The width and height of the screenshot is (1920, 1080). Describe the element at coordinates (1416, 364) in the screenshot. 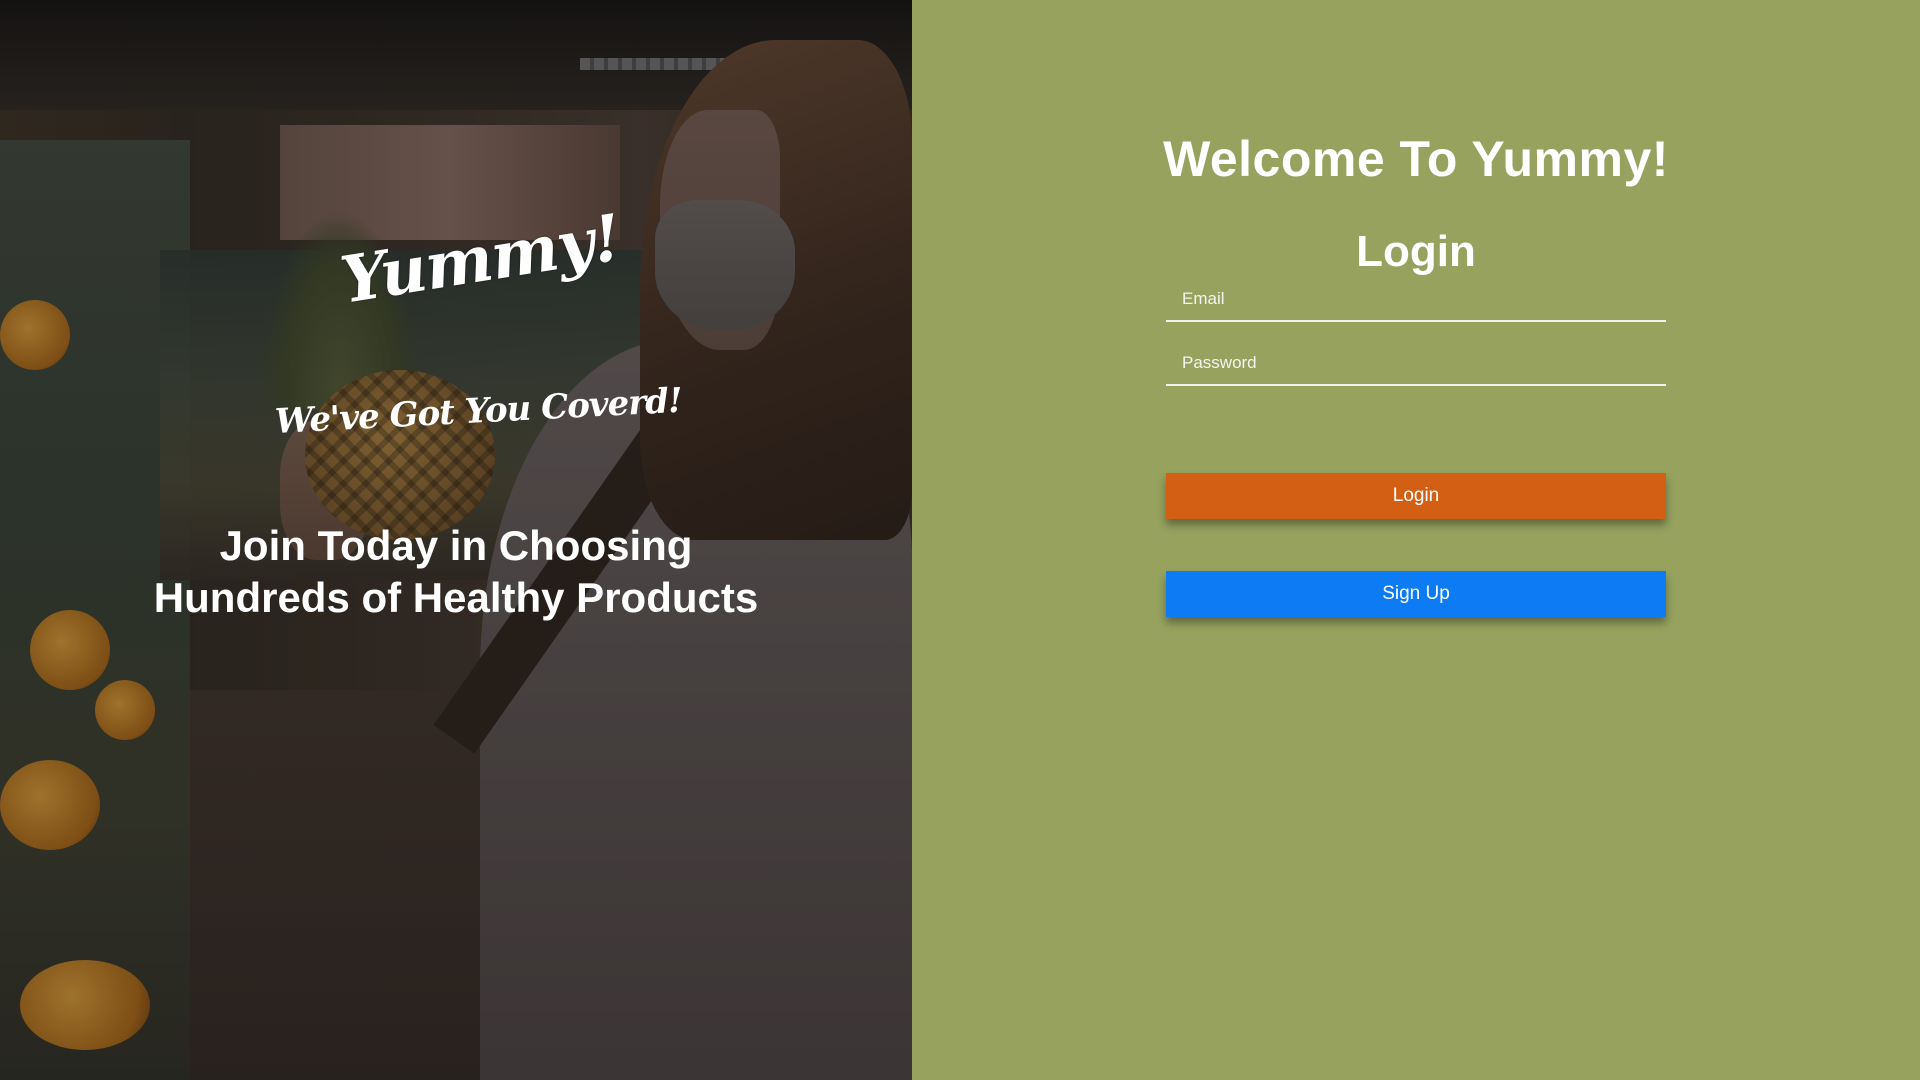

I see `password-field` at that location.